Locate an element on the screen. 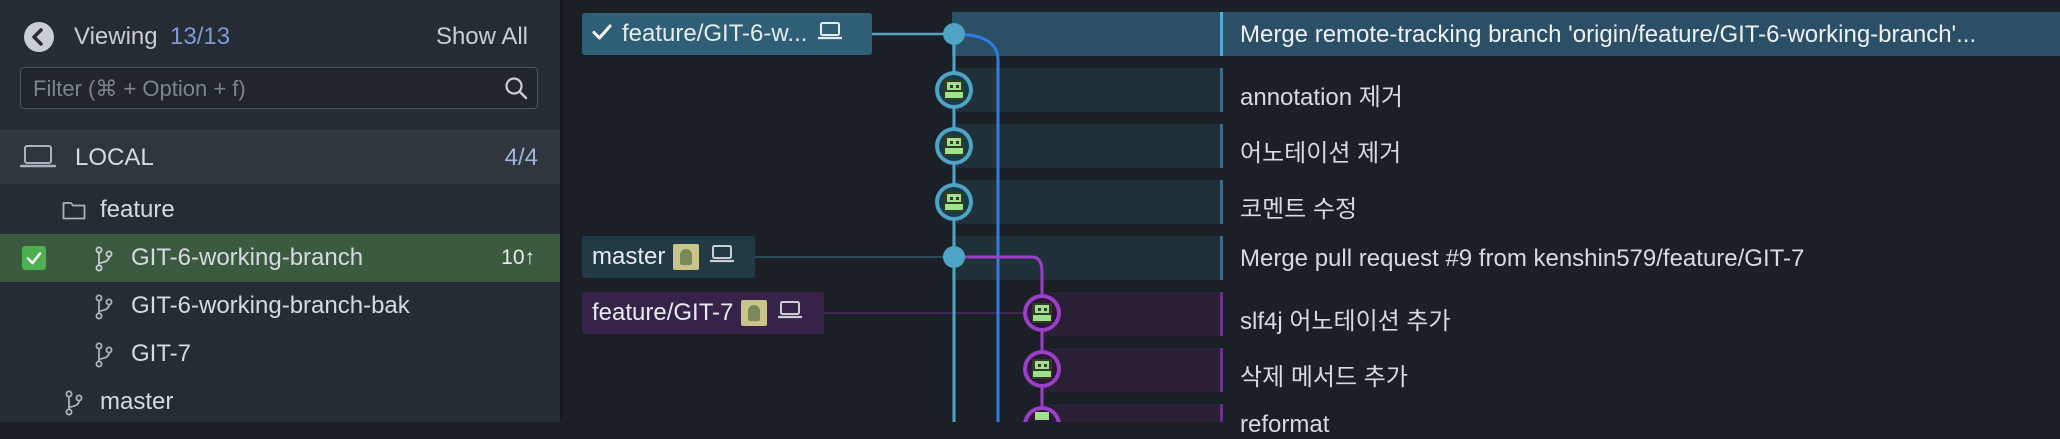  tree-label: feature is located at coordinates (137, 209).